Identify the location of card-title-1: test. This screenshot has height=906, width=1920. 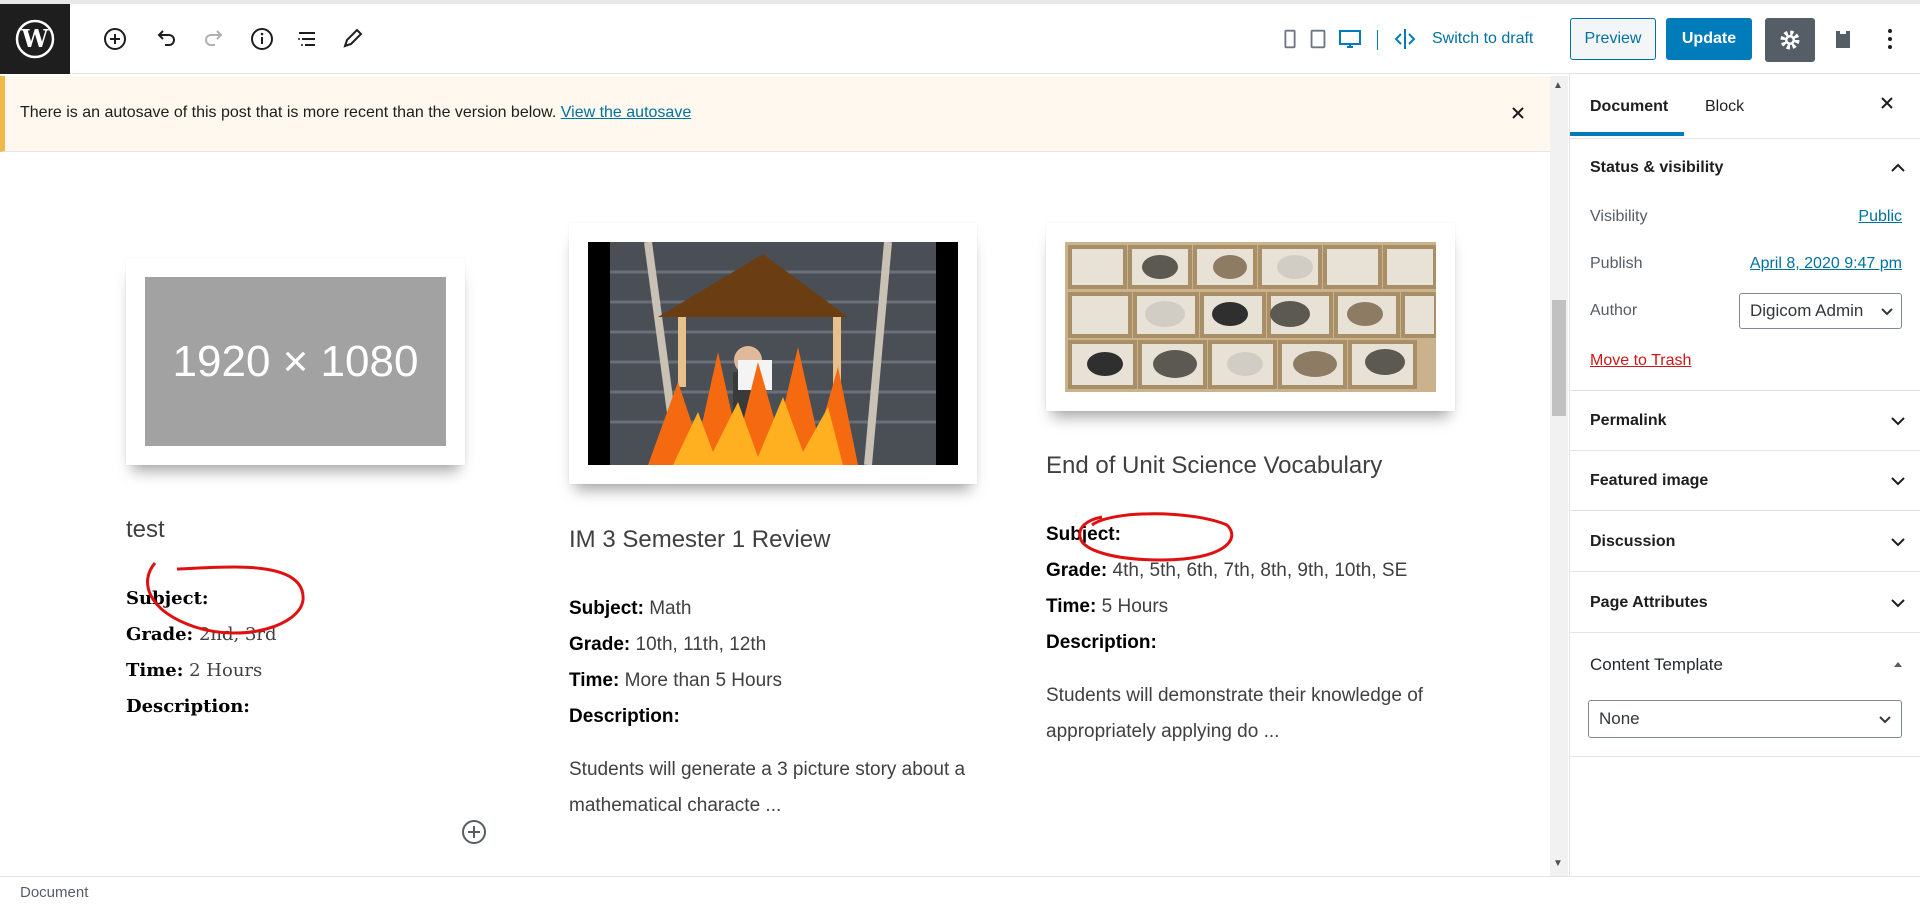
(145, 530).